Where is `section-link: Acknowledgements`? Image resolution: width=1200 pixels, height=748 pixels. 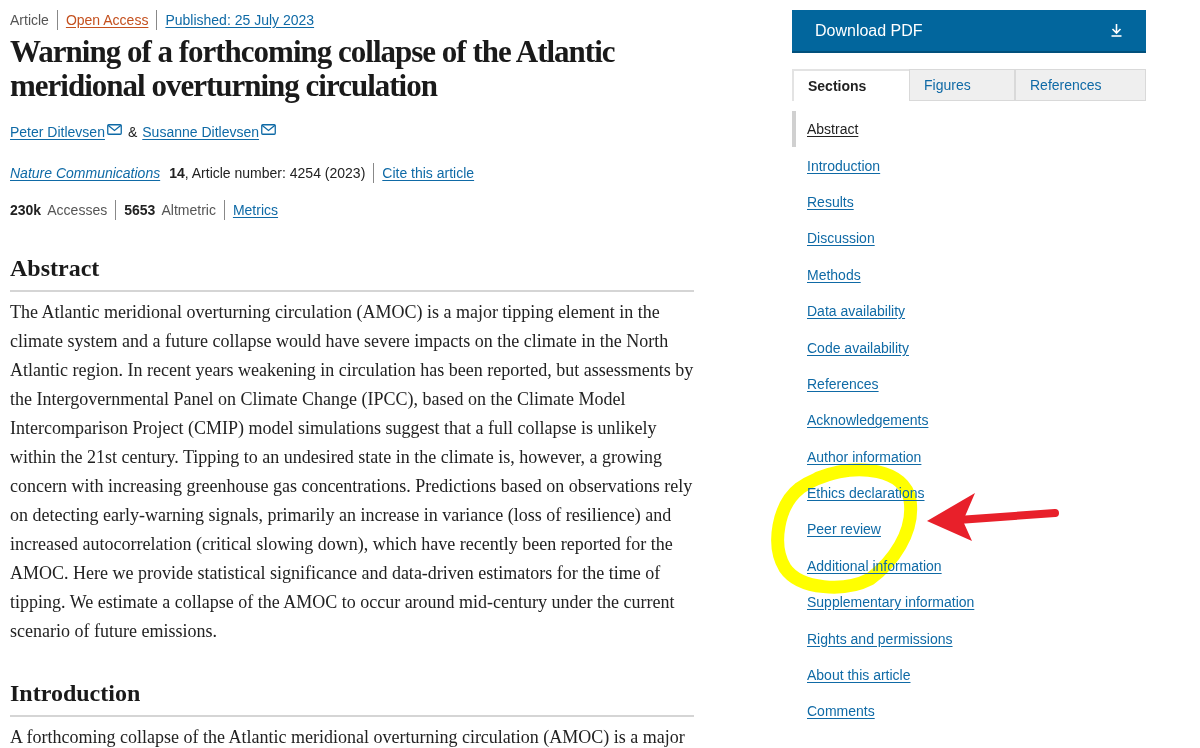 section-link: Acknowledgements is located at coordinates (868, 420).